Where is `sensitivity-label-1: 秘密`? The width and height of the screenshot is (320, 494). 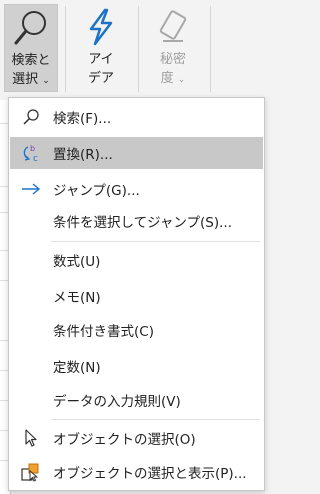
sensitivity-label-1: 秘密 is located at coordinates (172, 59).